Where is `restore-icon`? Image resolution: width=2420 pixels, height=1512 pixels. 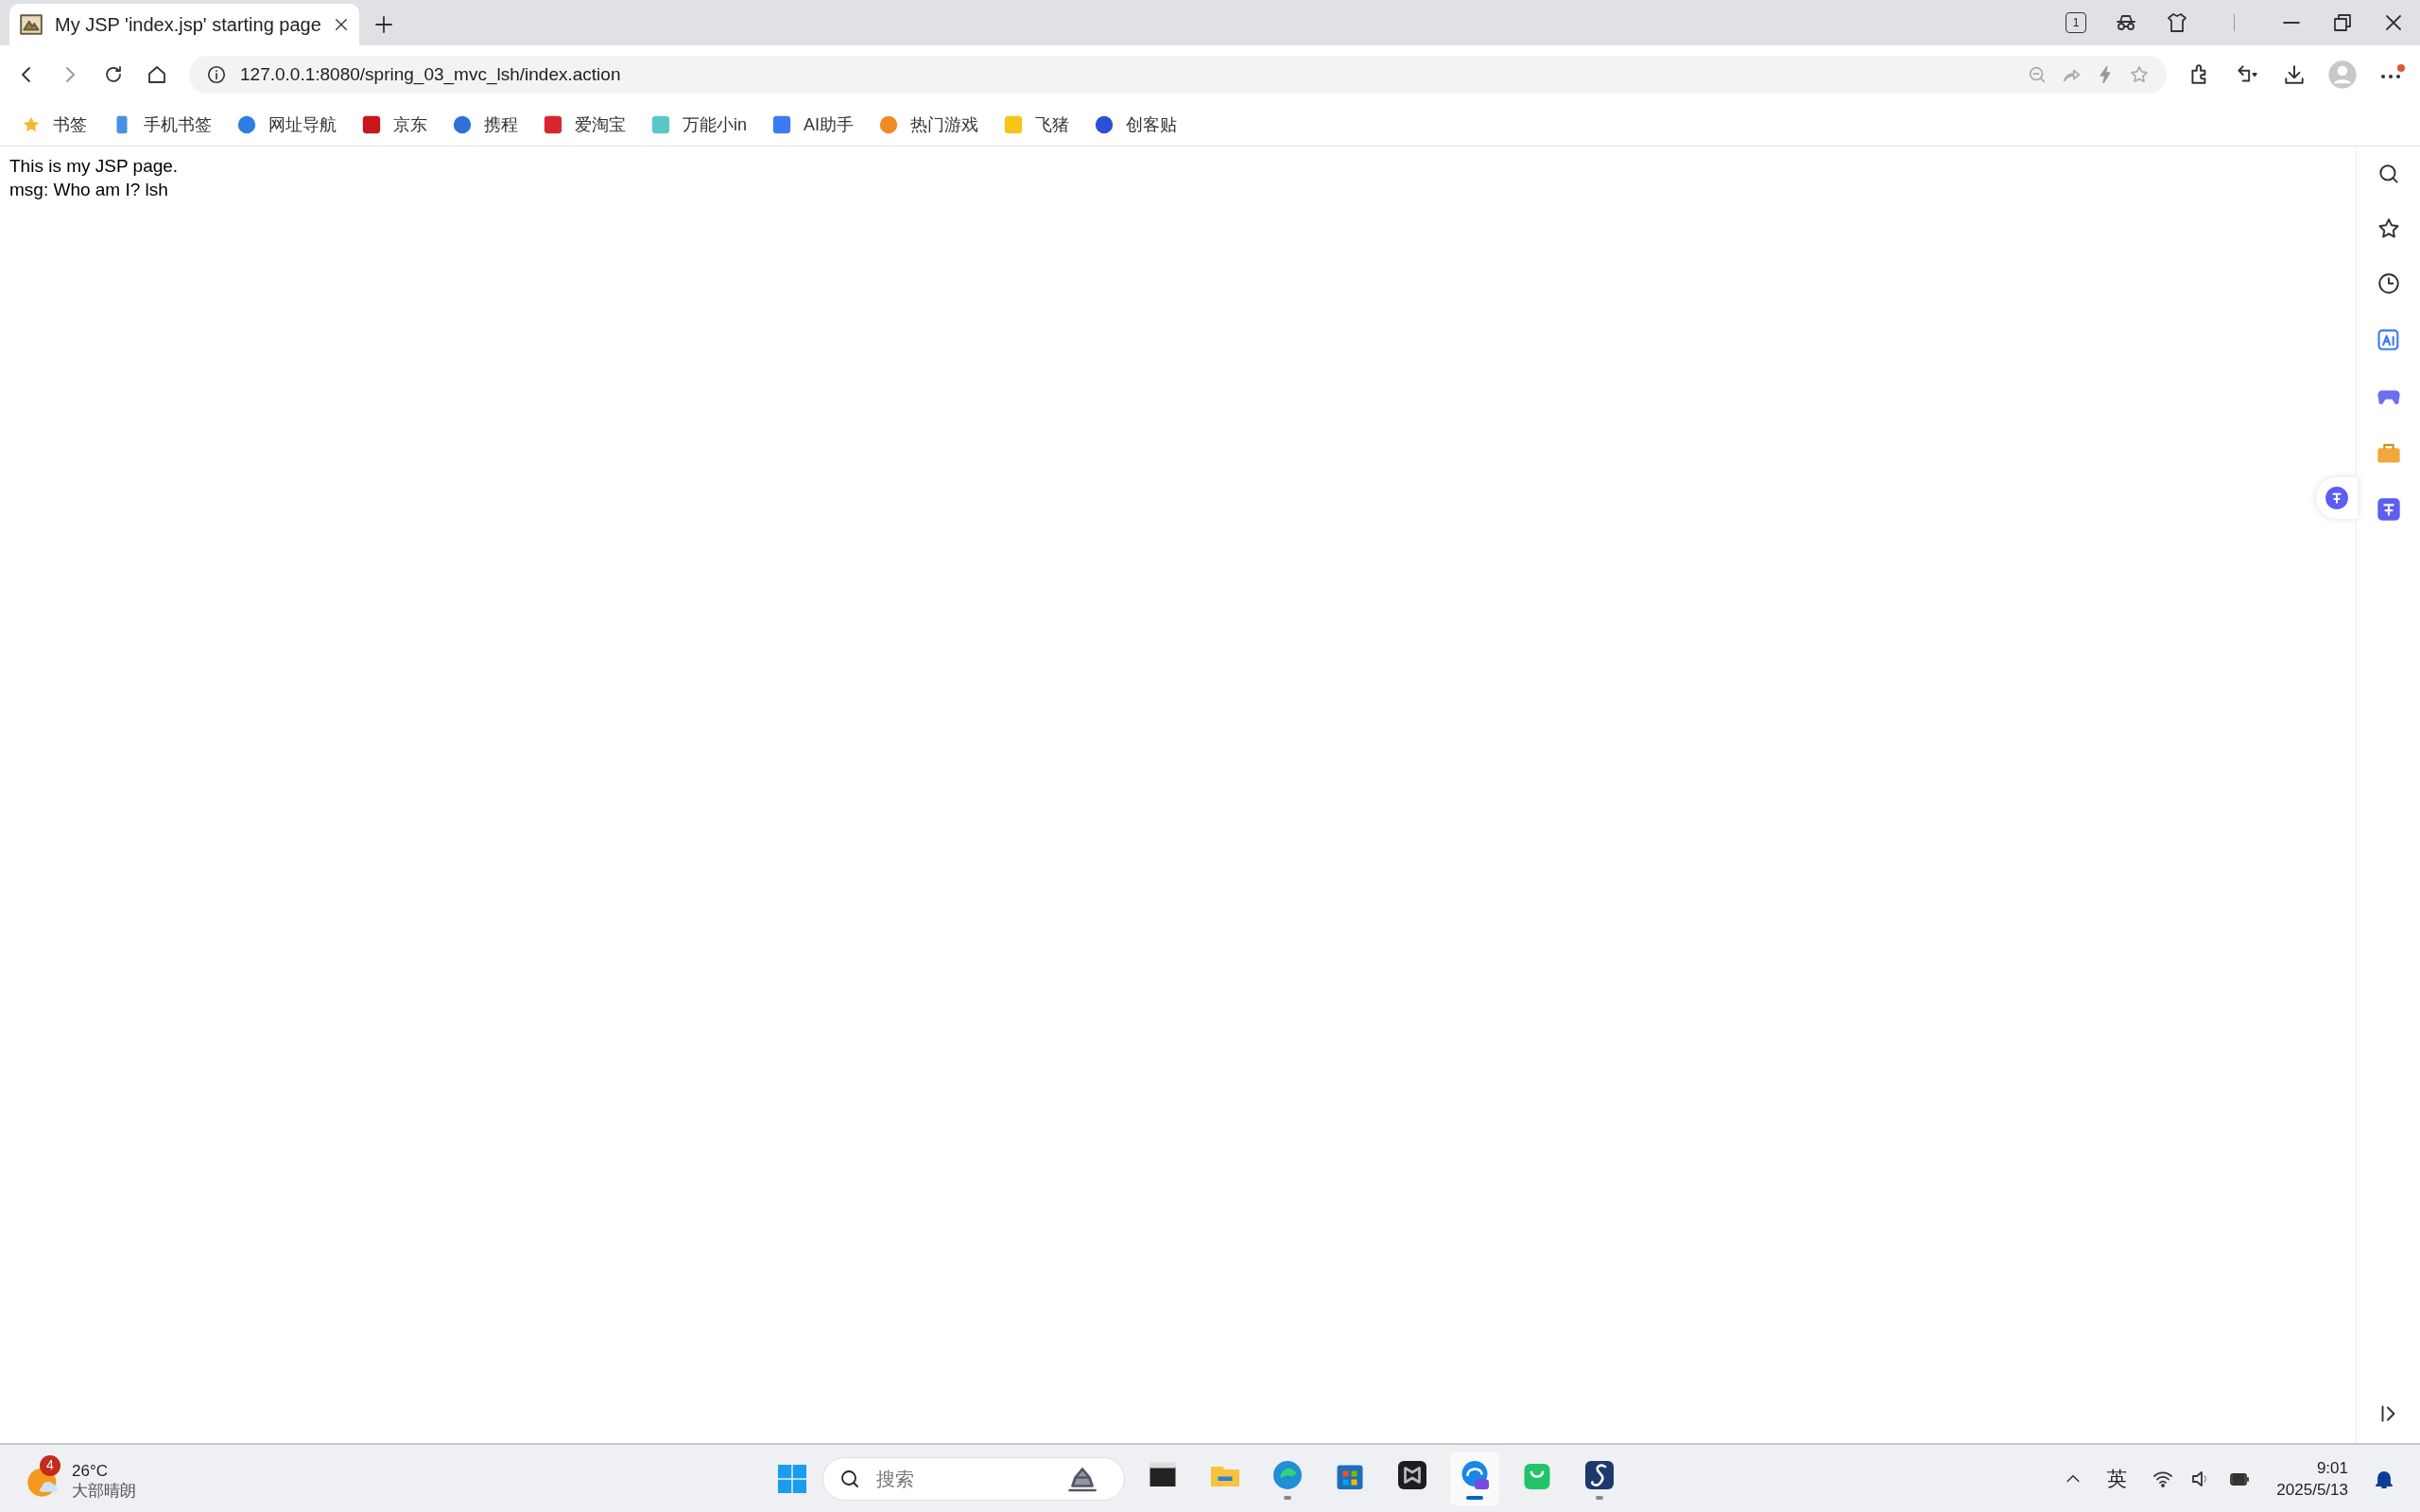 restore-icon is located at coordinates (2342, 22).